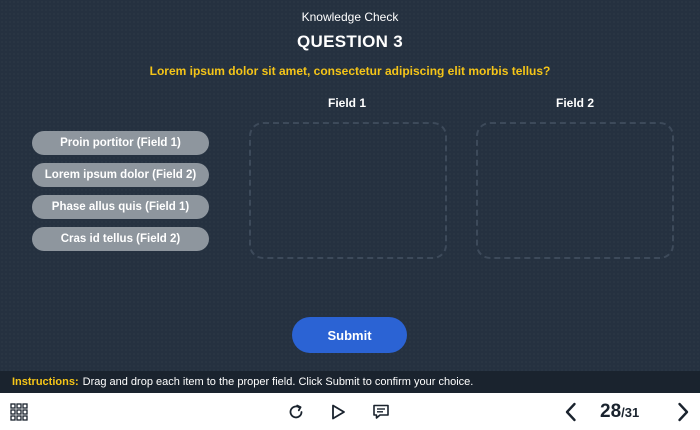  What do you see at coordinates (350, 41) in the screenshot?
I see `question-title: QUESTION 3` at bounding box center [350, 41].